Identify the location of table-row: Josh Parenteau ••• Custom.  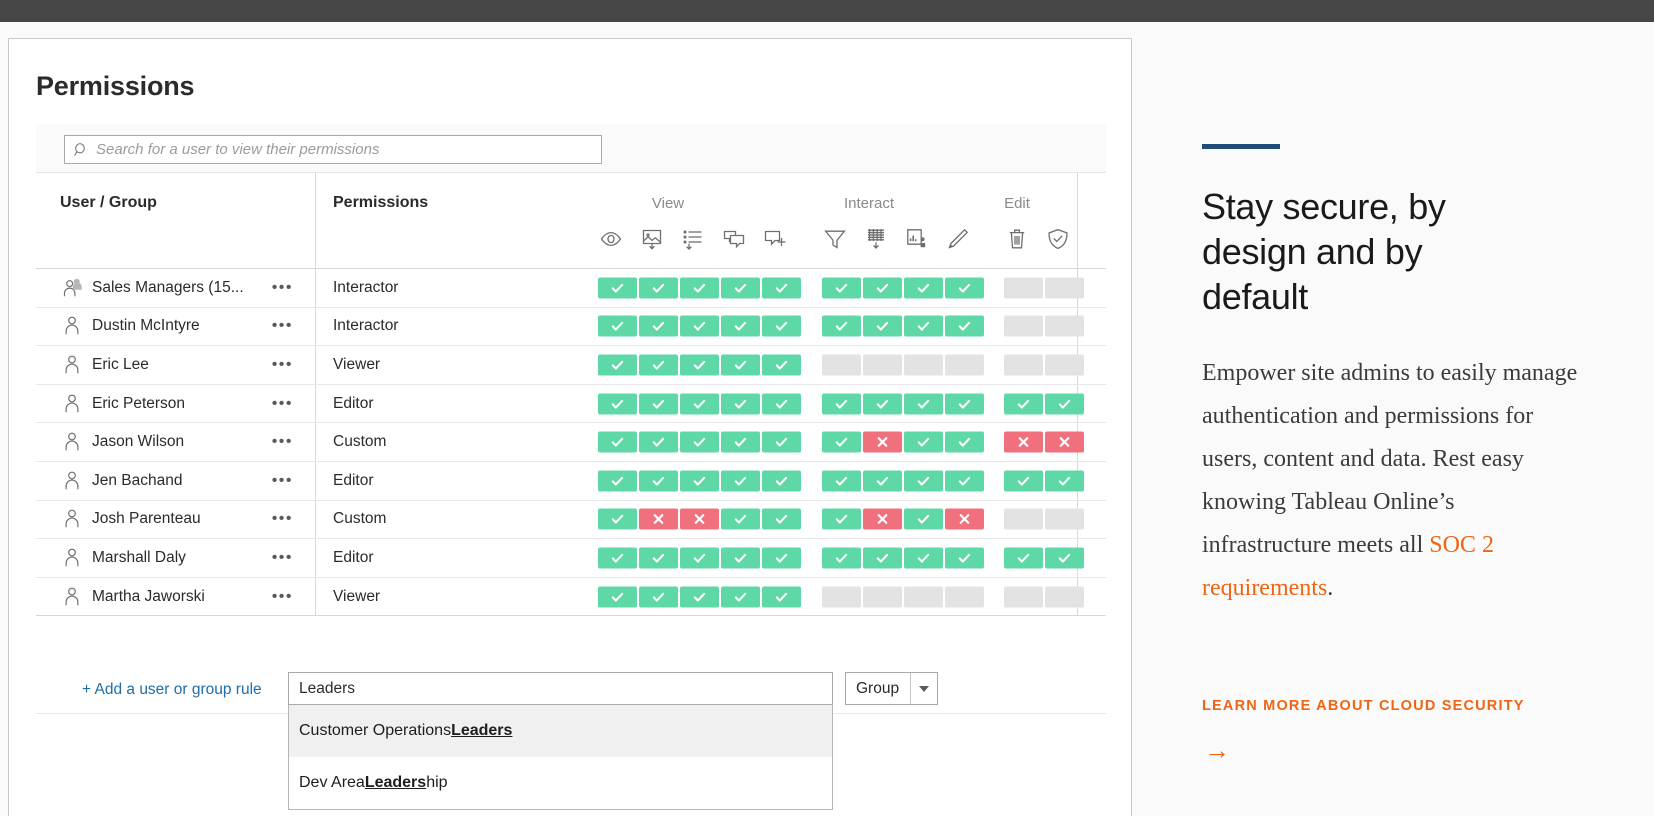
(571, 520).